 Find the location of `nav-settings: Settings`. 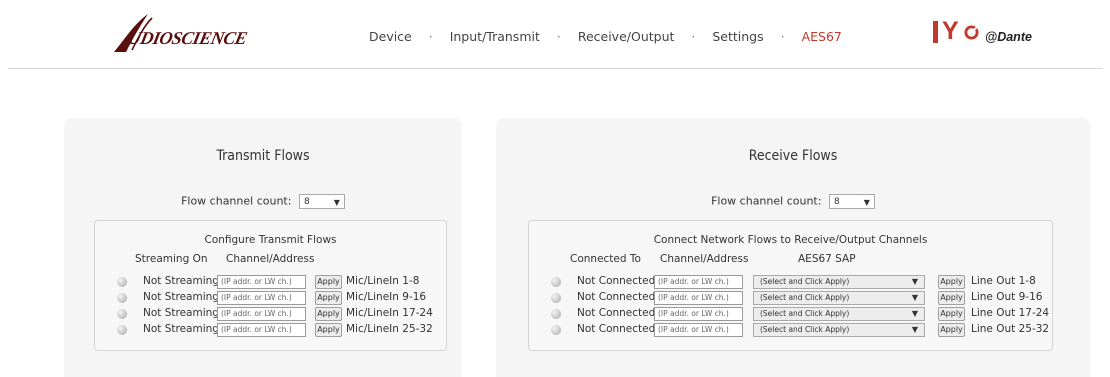

nav-settings: Settings is located at coordinates (737, 36).